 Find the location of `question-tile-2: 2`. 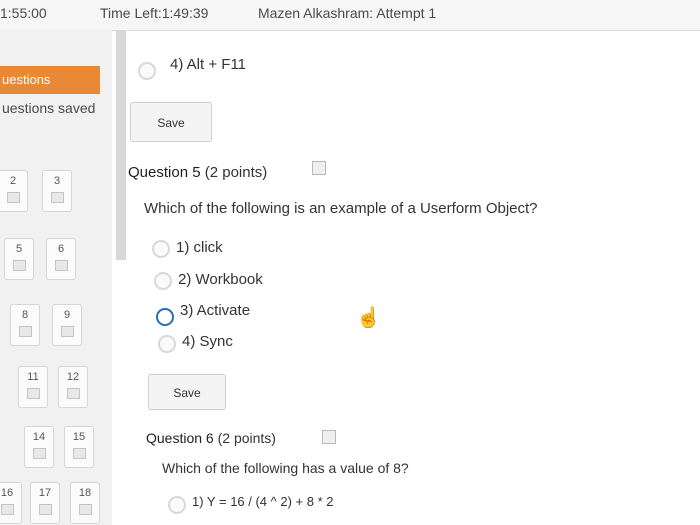

question-tile-2: 2 is located at coordinates (14, 191).